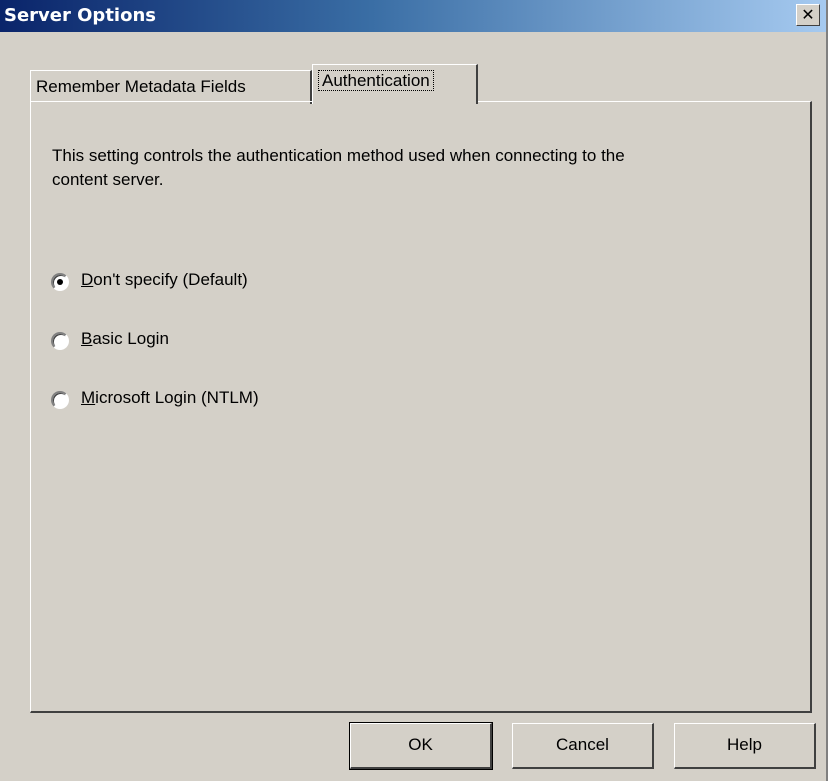 Image resolution: width=830 pixels, height=781 pixels. I want to click on window-title: Server Options, so click(80, 15).